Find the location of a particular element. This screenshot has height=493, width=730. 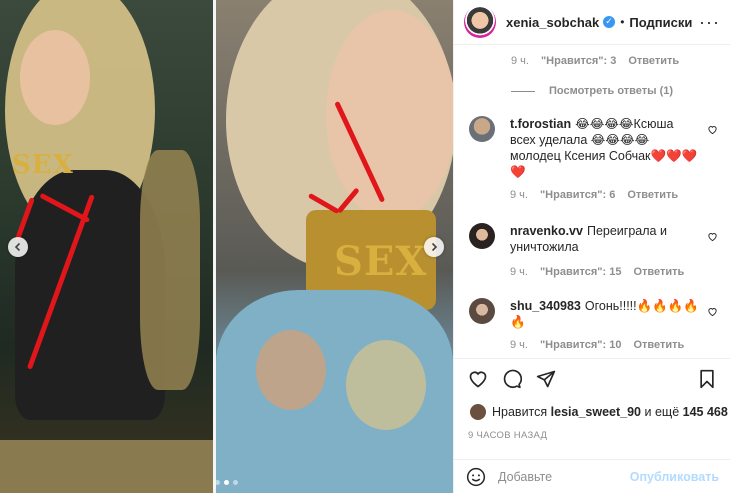

chevron-left-icon is located at coordinates (17, 247).